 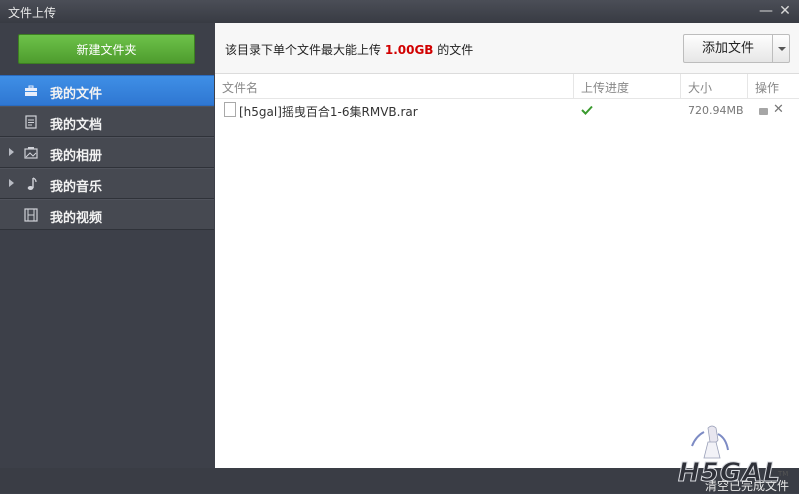 I want to click on upload-limit-value: 1.00GB, so click(x=409, y=50).